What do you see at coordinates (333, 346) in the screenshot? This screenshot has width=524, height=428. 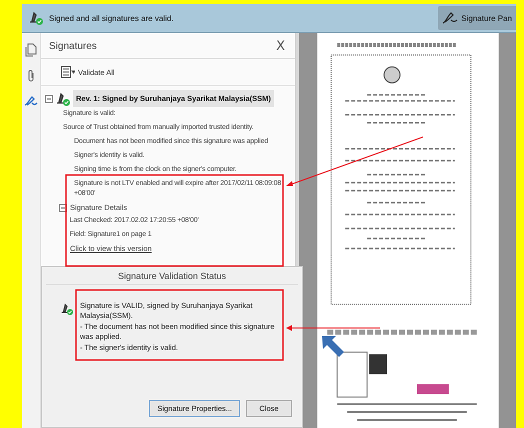 I see `pointer-arrow` at bounding box center [333, 346].